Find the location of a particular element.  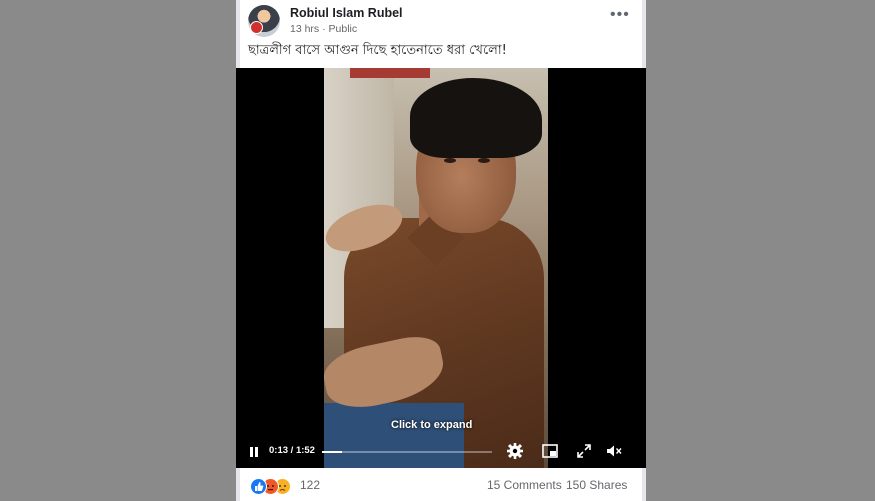

comments-count: 15 Comments is located at coordinates (524, 485).